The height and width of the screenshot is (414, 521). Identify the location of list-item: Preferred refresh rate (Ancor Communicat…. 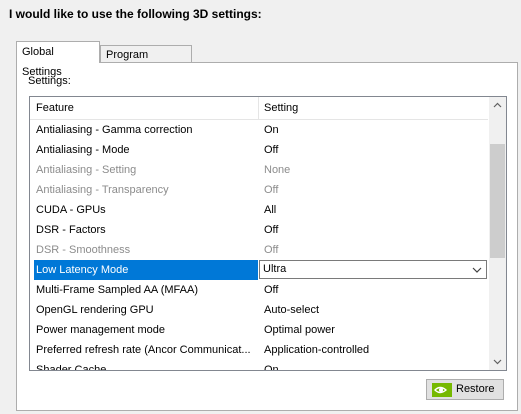
(259, 350).